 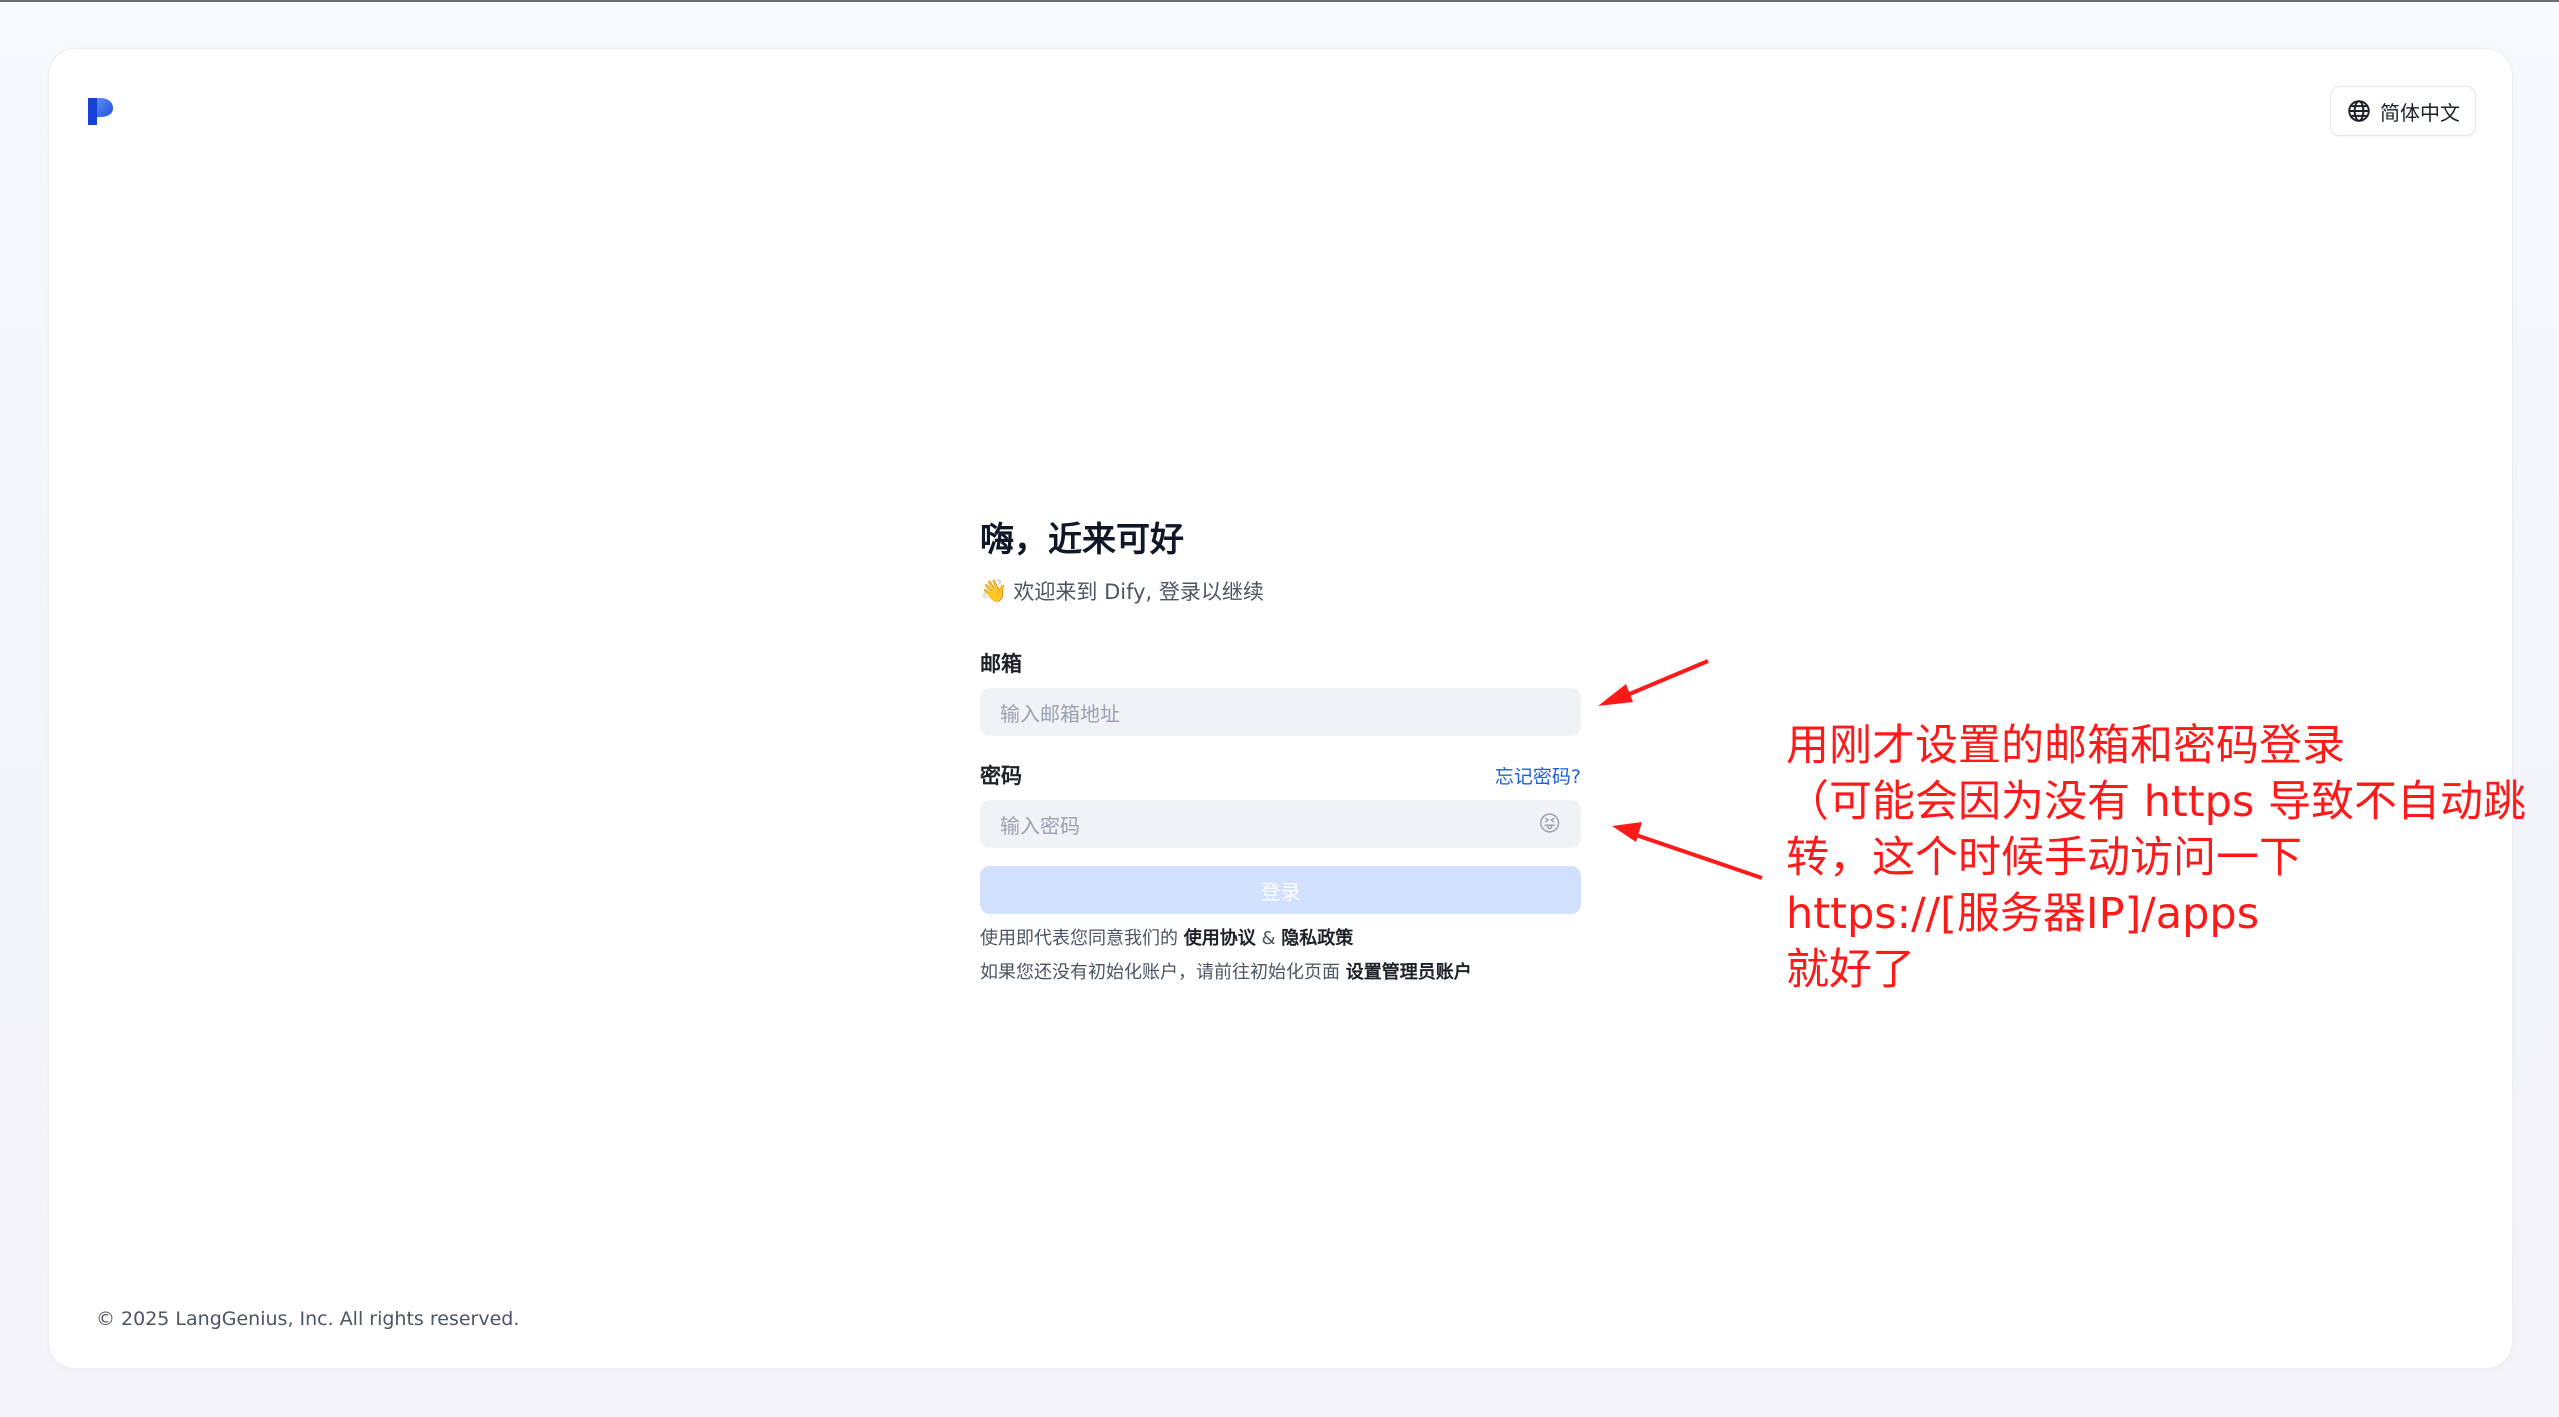 I want to click on init-note: 如果您还没有初始化账户，请前往初始化页面 设置管理员账户, so click(x=1280, y=973).